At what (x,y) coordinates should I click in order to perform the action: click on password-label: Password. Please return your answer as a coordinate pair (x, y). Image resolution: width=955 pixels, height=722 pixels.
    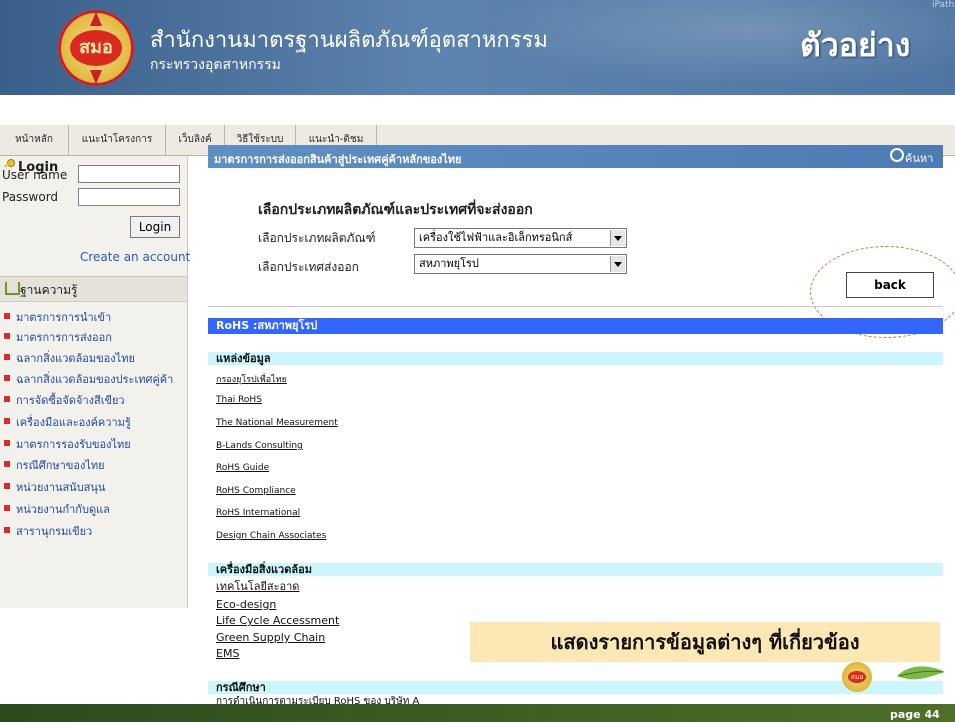
    Looking at the image, I should click on (30, 197).